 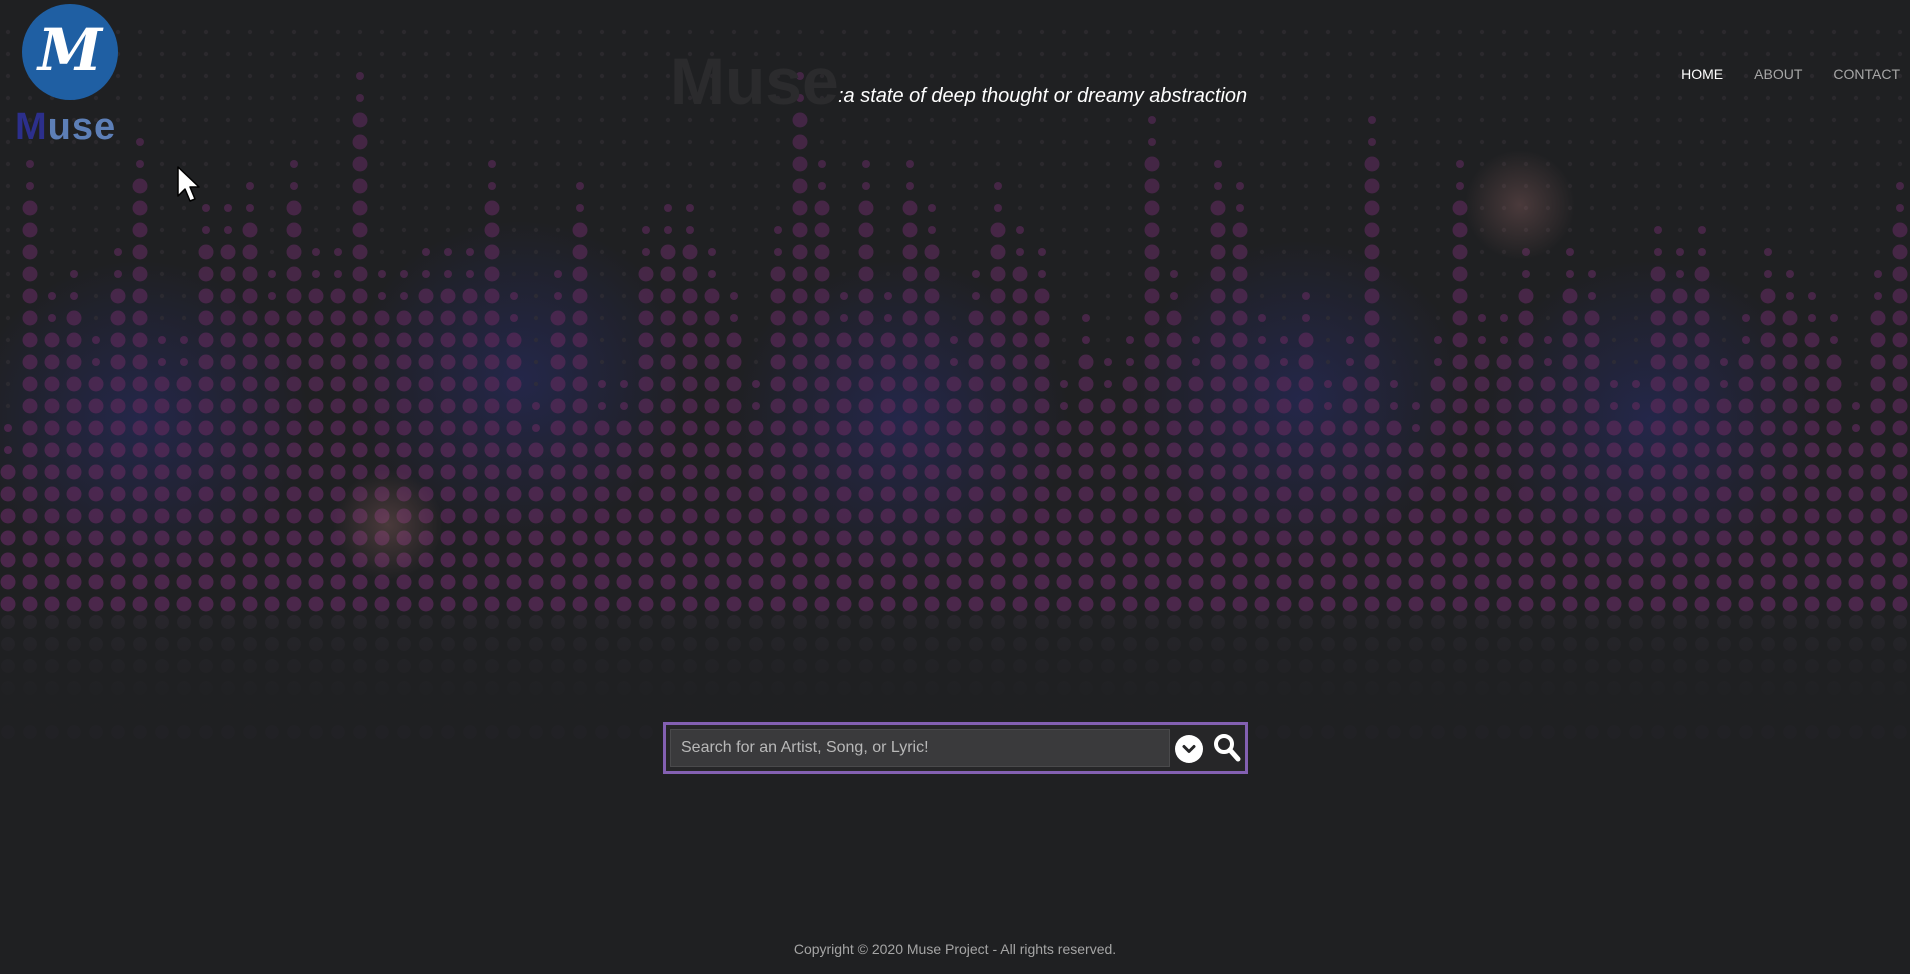 What do you see at coordinates (754, 81) in the screenshot?
I see `ghost-title: Muse` at bounding box center [754, 81].